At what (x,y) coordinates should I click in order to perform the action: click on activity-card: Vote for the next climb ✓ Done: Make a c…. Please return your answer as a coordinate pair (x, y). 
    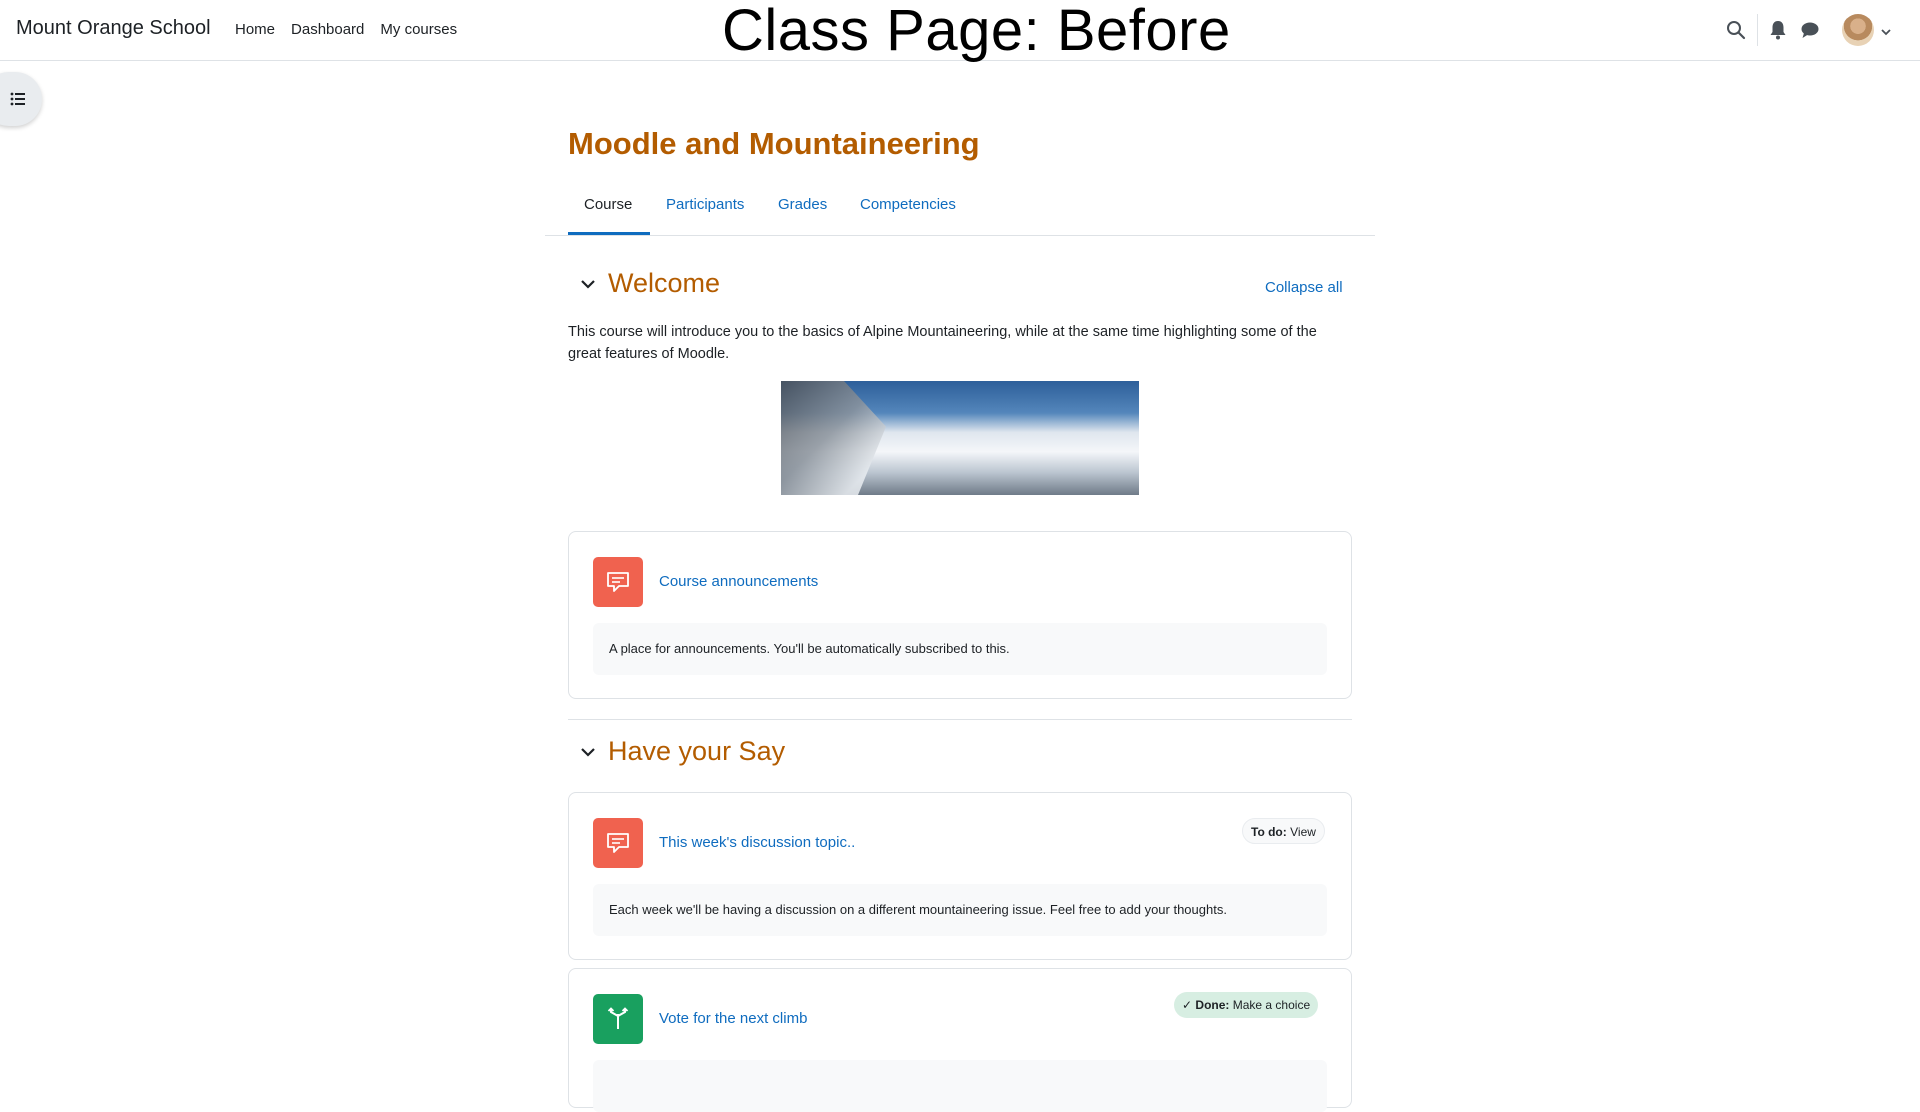
    Looking at the image, I should click on (960, 1040).